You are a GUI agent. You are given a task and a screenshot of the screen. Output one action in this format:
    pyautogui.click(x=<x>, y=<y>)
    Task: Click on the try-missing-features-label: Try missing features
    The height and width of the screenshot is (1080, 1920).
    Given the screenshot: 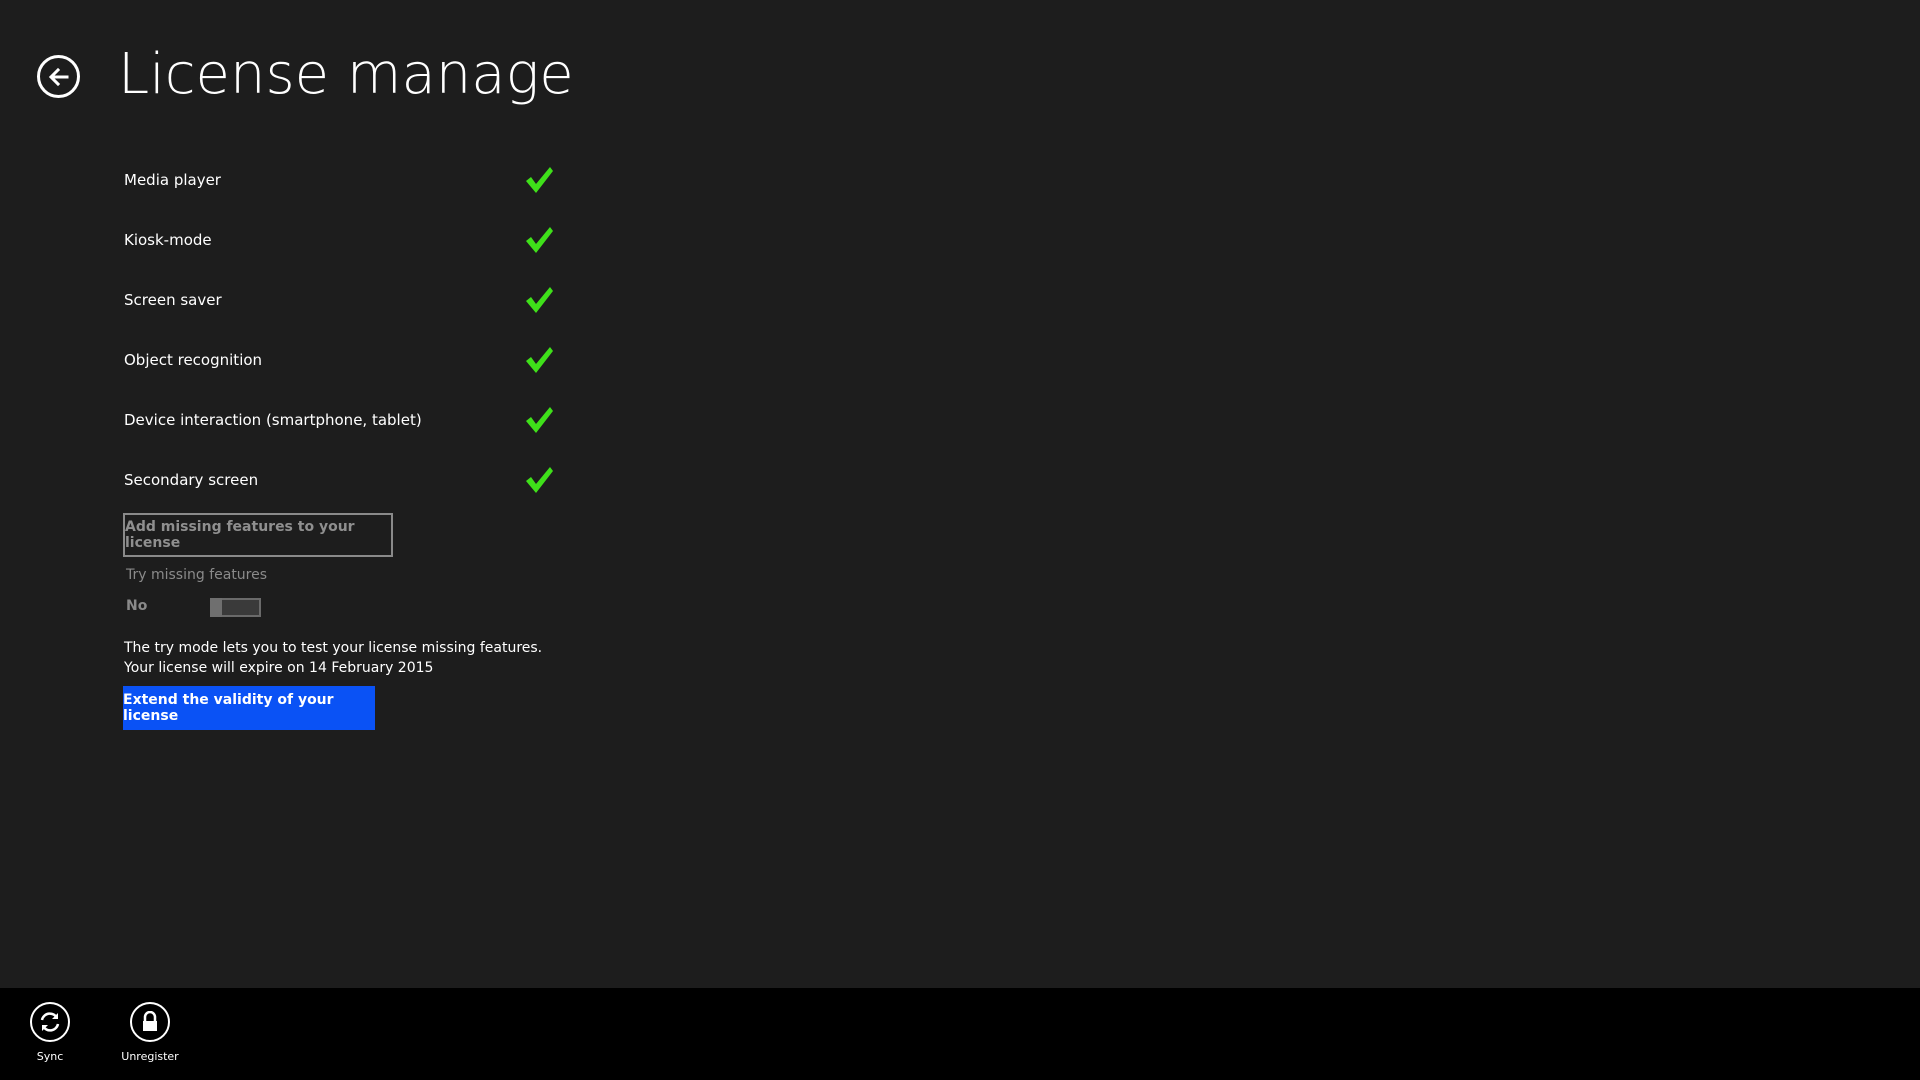 What is the action you would take?
    pyautogui.click(x=197, y=575)
    